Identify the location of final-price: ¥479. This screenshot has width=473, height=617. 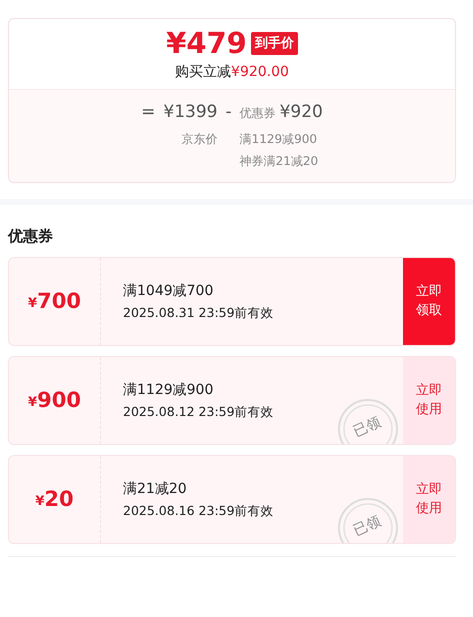
(206, 43).